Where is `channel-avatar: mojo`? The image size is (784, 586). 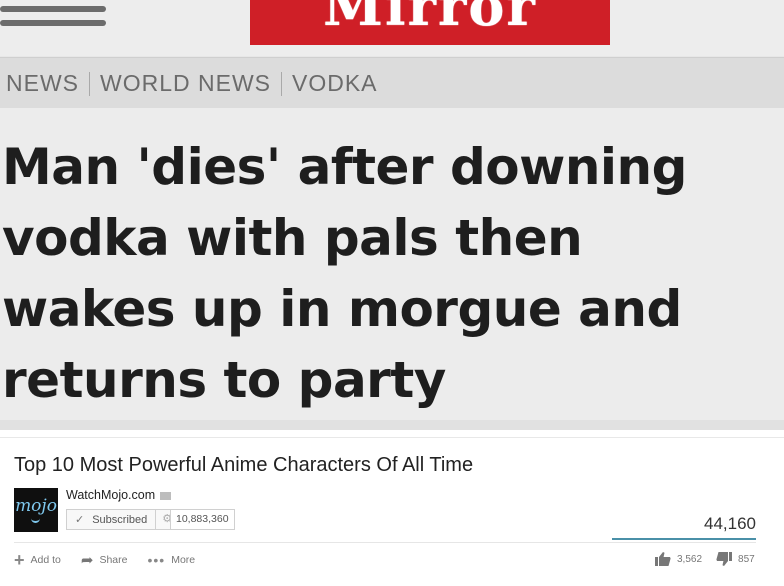
channel-avatar: mojo is located at coordinates (36, 510).